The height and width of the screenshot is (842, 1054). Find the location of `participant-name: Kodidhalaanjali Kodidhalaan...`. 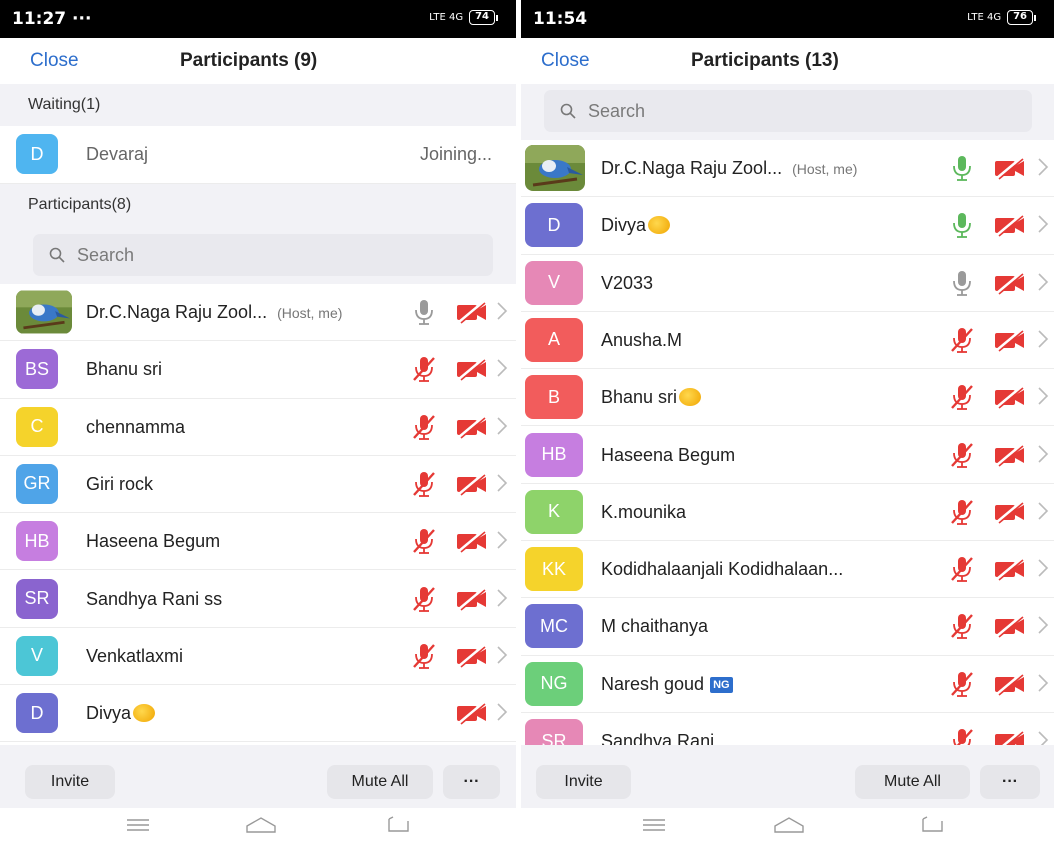

participant-name: Kodidhalaanjali Kodidhalaan... is located at coordinates (722, 569).